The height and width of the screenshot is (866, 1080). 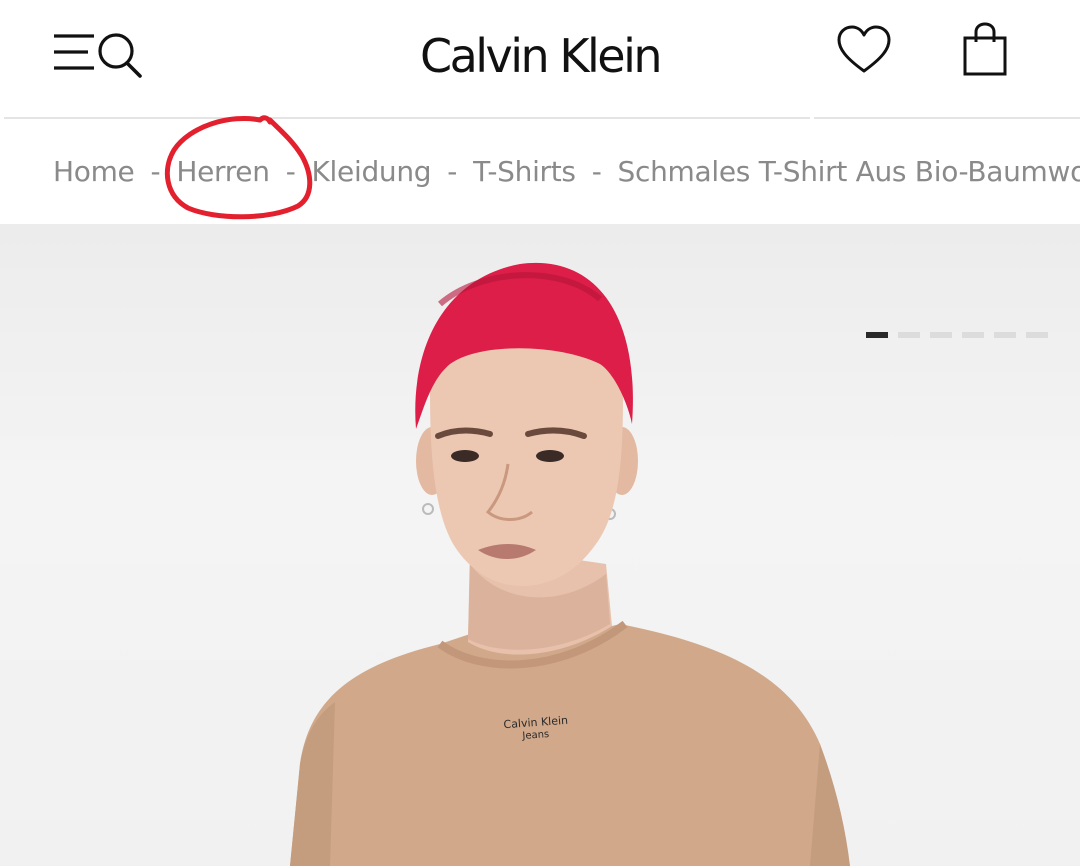 I want to click on breadcrumb-kleidung: Kleidung, so click(x=372, y=171).